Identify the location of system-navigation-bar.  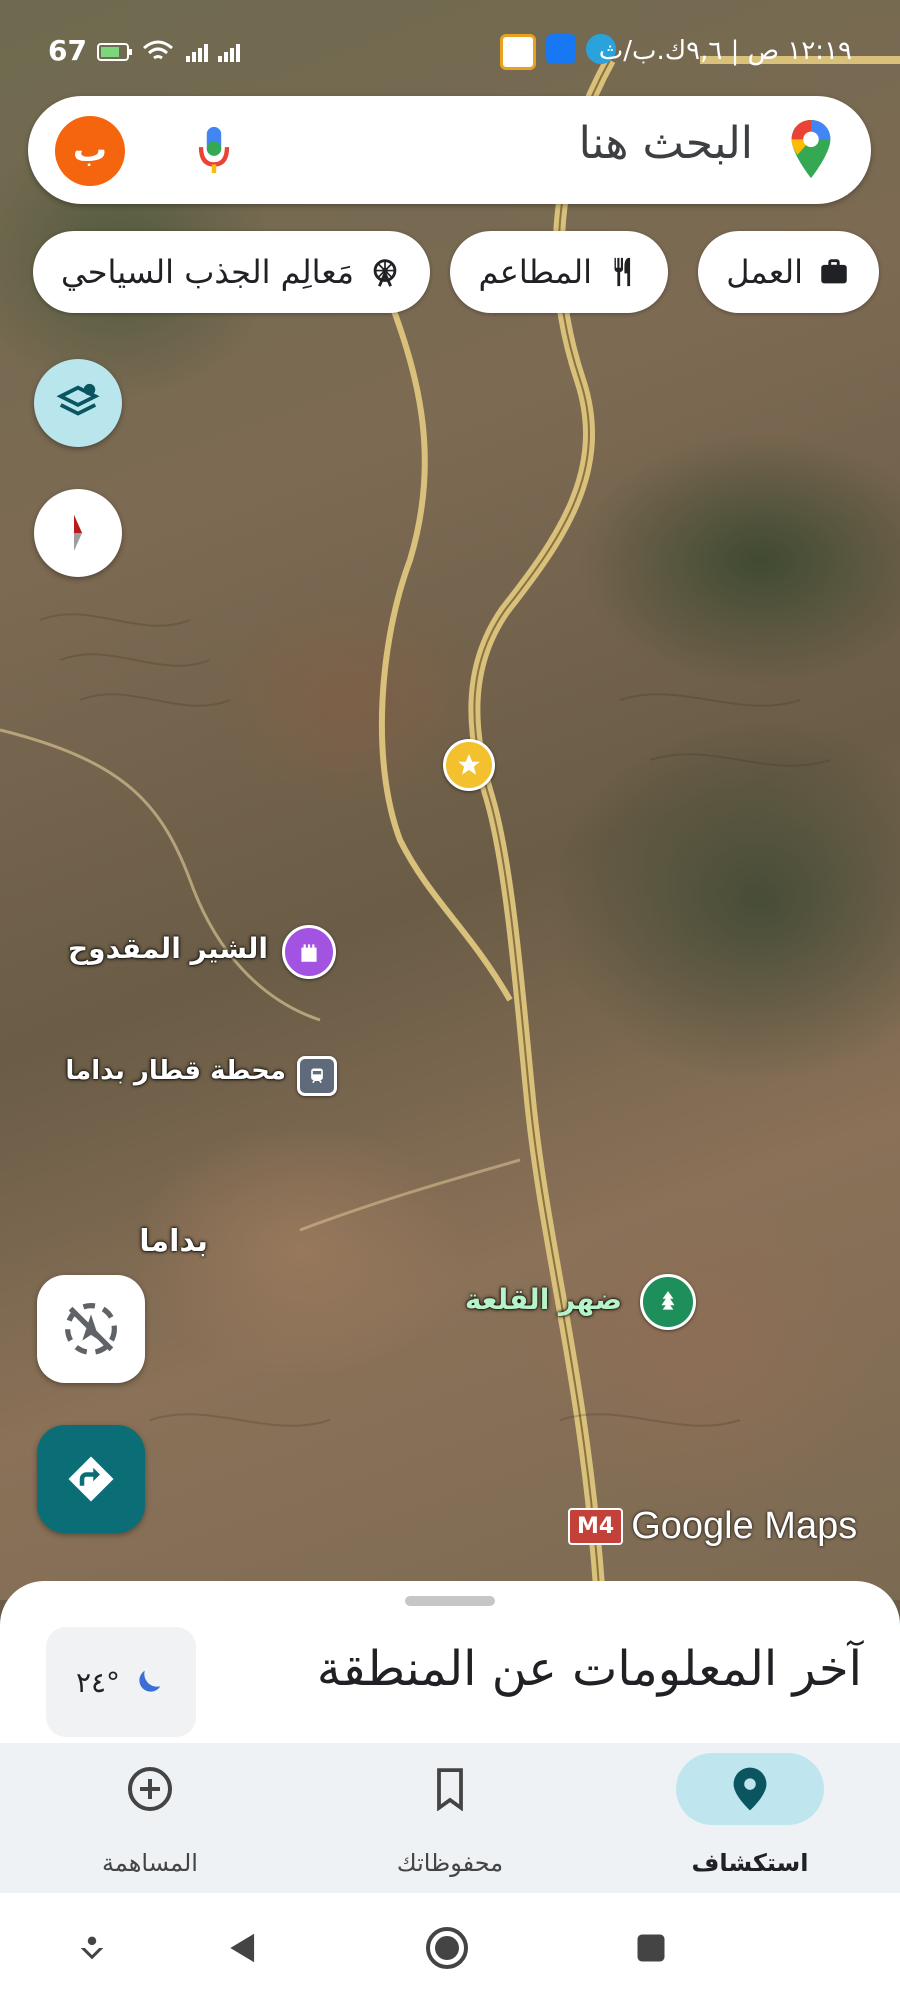
(450, 1946).